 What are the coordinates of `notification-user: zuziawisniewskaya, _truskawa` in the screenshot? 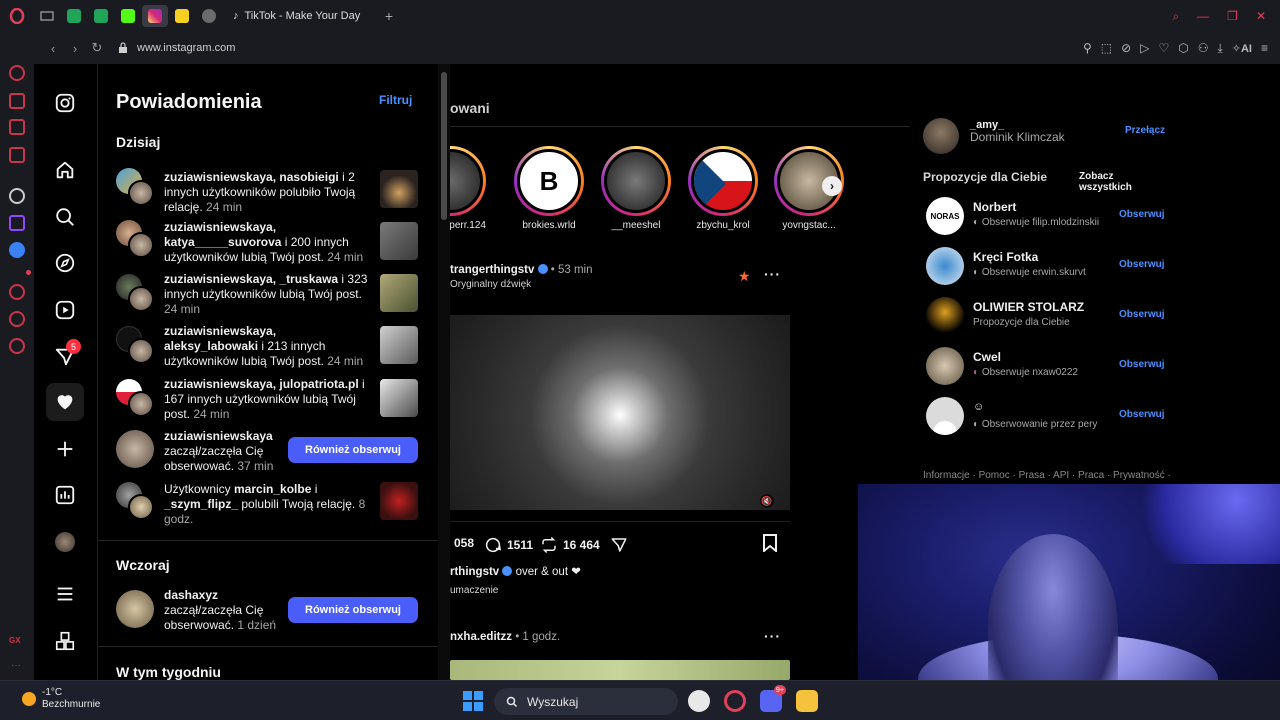 It's located at (251, 279).